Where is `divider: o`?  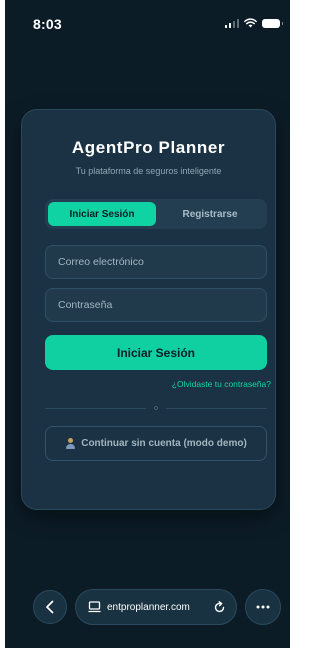
divider: o is located at coordinates (156, 408).